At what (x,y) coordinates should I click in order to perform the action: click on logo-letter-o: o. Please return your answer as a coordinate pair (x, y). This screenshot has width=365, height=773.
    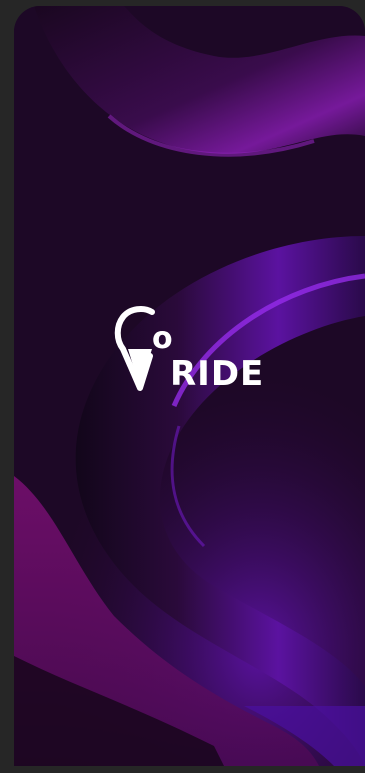
    Looking at the image, I should click on (162, 338).